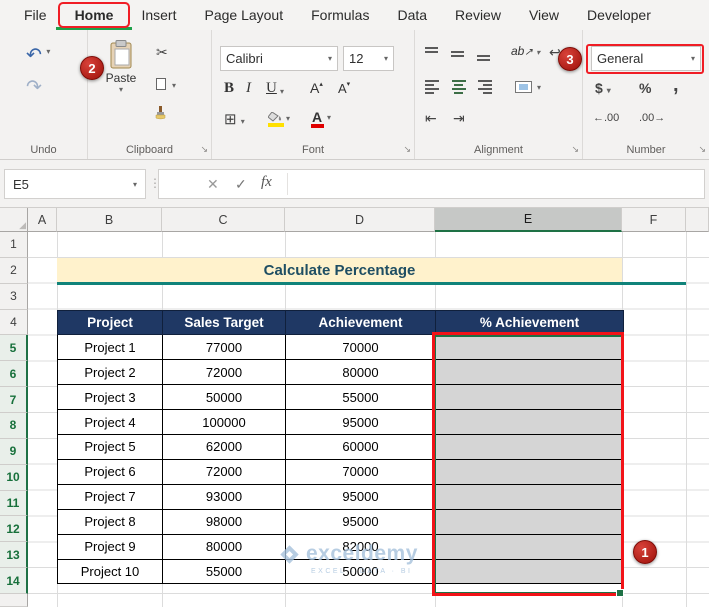 Image resolution: width=709 pixels, height=607 pixels. What do you see at coordinates (529, 496) in the screenshot?
I see `cell-e11` at bounding box center [529, 496].